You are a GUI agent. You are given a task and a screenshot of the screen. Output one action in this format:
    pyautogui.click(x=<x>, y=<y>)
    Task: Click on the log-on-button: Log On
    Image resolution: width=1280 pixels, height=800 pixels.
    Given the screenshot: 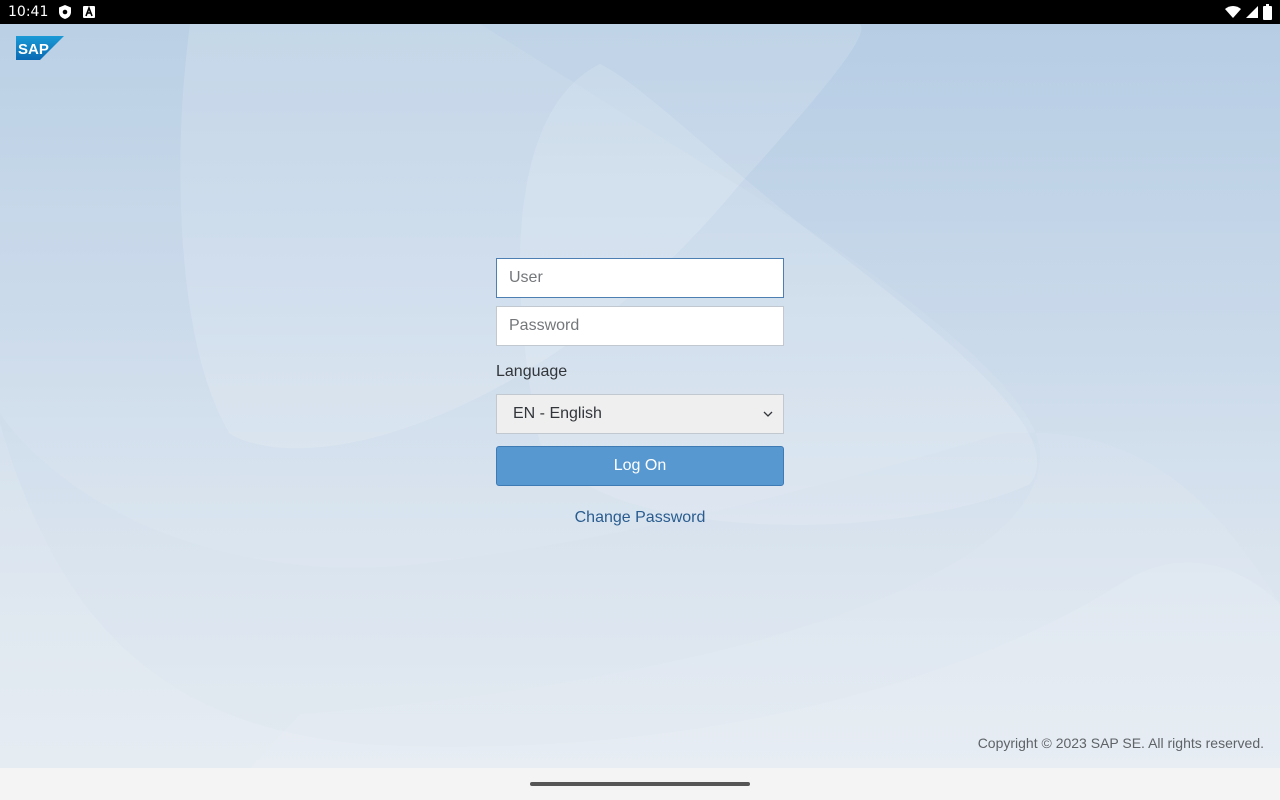 What is the action you would take?
    pyautogui.click(x=640, y=466)
    